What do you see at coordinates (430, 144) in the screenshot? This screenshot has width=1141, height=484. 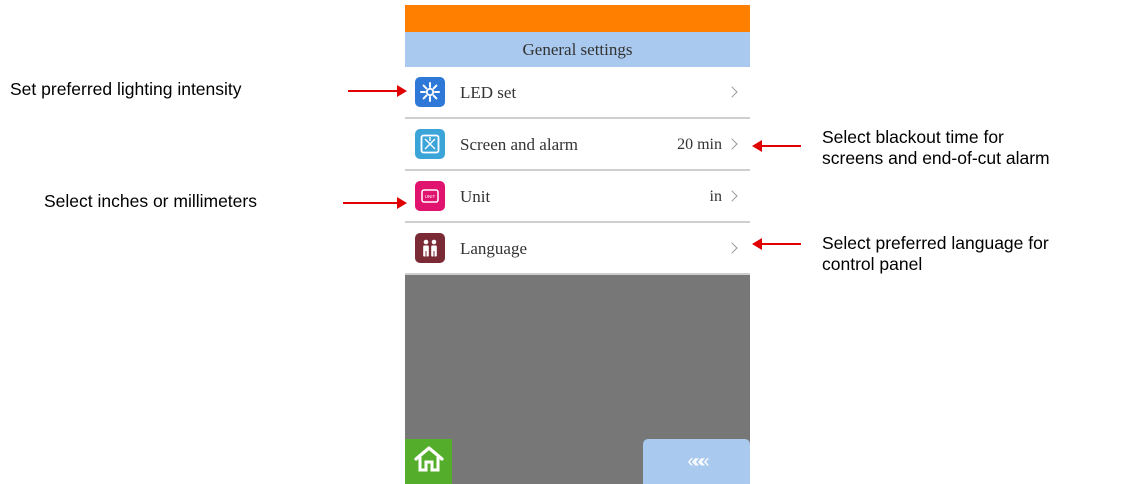 I see `screen-icon` at bounding box center [430, 144].